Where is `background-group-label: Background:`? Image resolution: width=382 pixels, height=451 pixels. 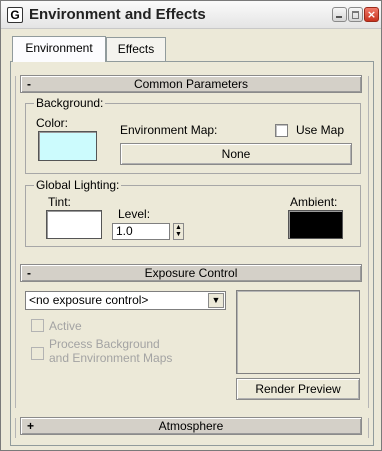 background-group-label: Background: is located at coordinates (70, 103).